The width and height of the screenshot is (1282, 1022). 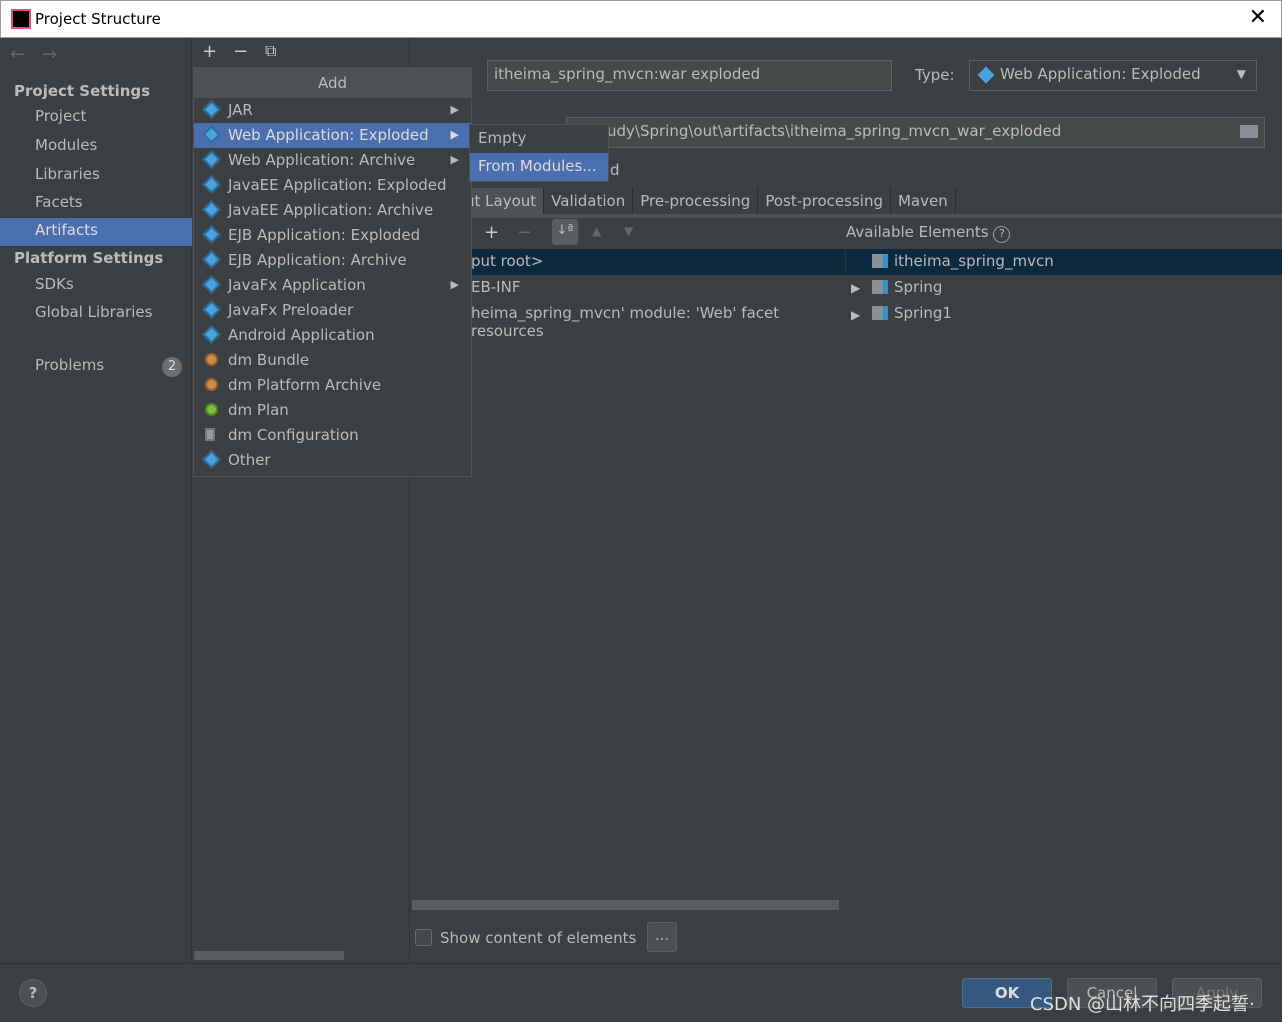 I want to click on menu-item-label: Web Application: Archive, so click(x=322, y=160).